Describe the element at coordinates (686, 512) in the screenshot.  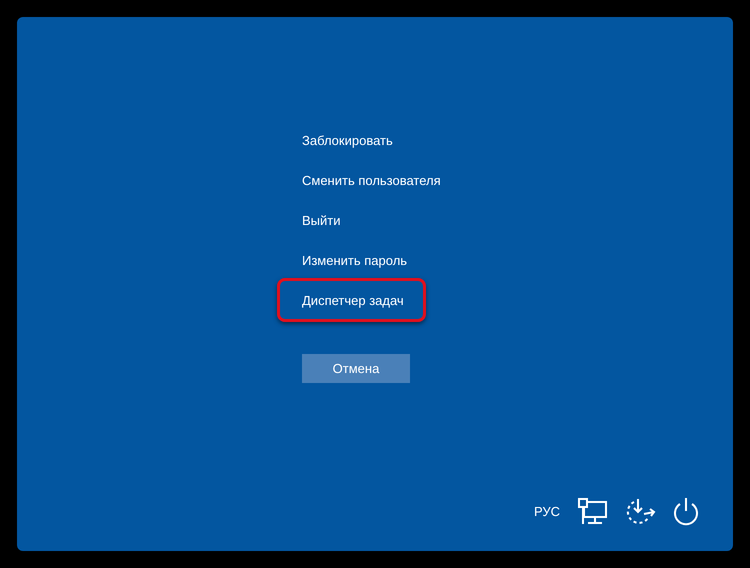
I see `power-icon` at that location.